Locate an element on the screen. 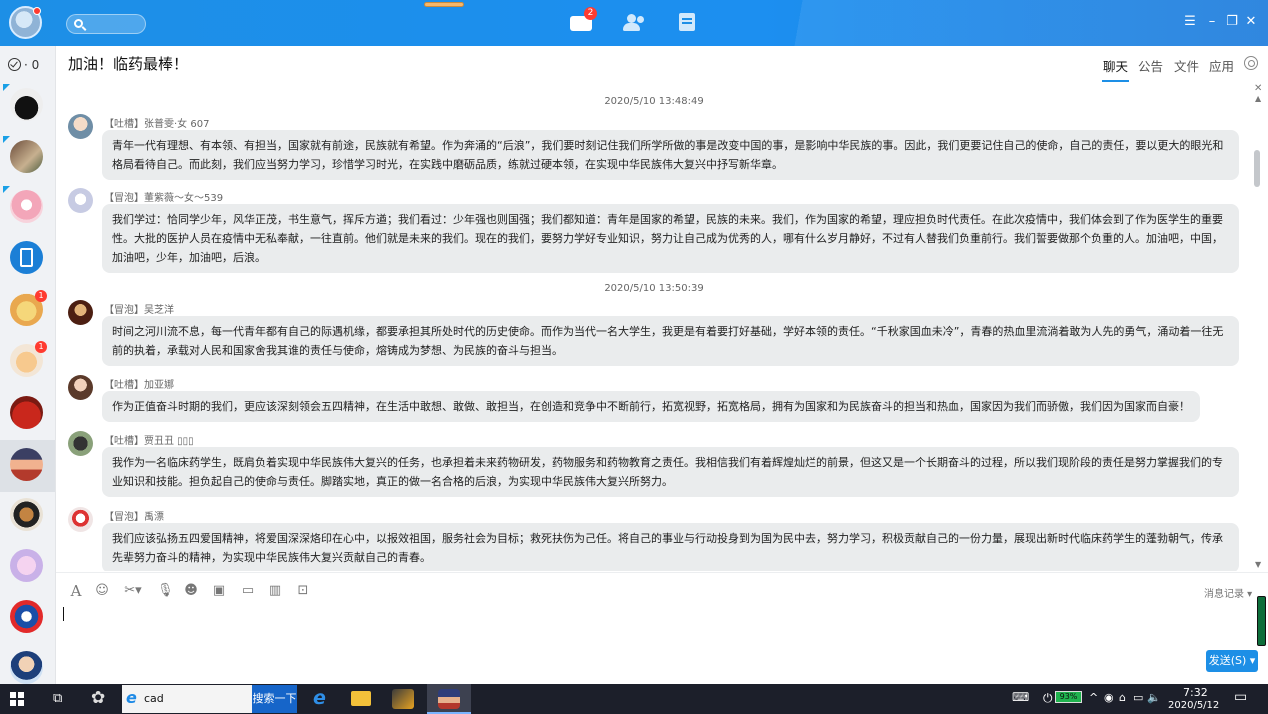  microphone-icon: 🎙 is located at coordinates (165, 591).